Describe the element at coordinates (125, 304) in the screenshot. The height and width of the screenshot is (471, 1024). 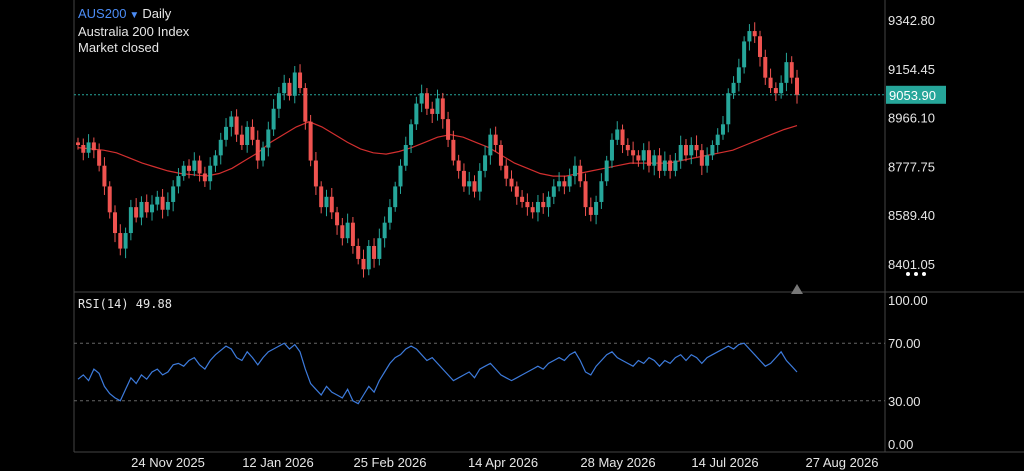
I see `rsi-label: RSI(14) 49.88` at that location.